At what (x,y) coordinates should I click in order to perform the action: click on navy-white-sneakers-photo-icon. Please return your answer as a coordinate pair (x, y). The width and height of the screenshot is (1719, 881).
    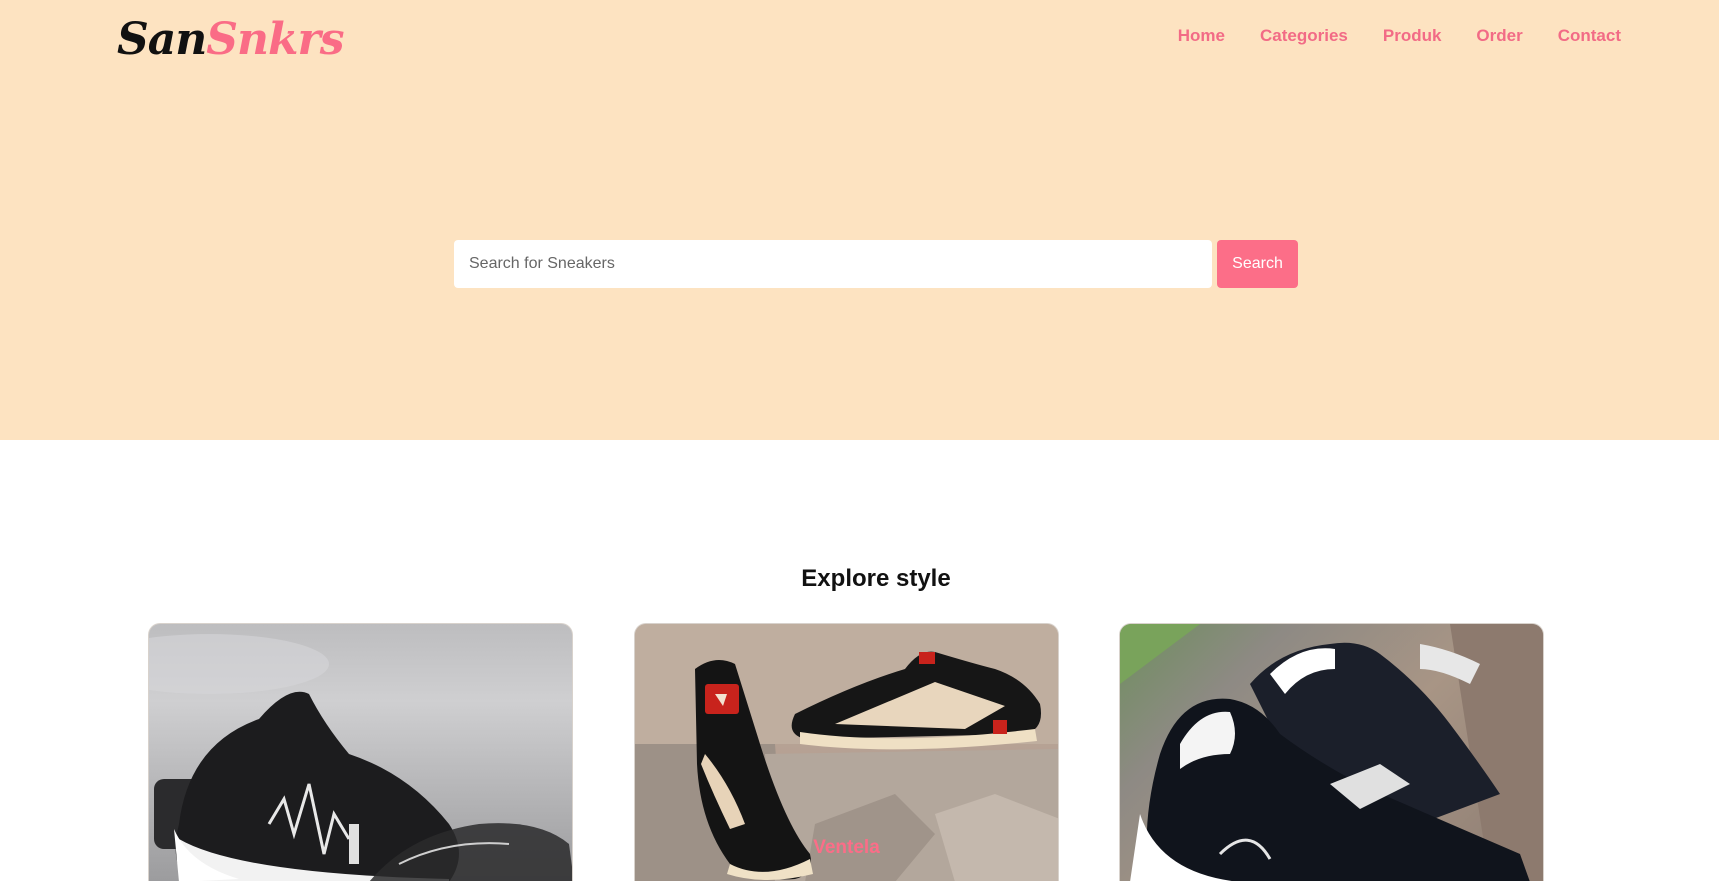
    Looking at the image, I should click on (1331, 752).